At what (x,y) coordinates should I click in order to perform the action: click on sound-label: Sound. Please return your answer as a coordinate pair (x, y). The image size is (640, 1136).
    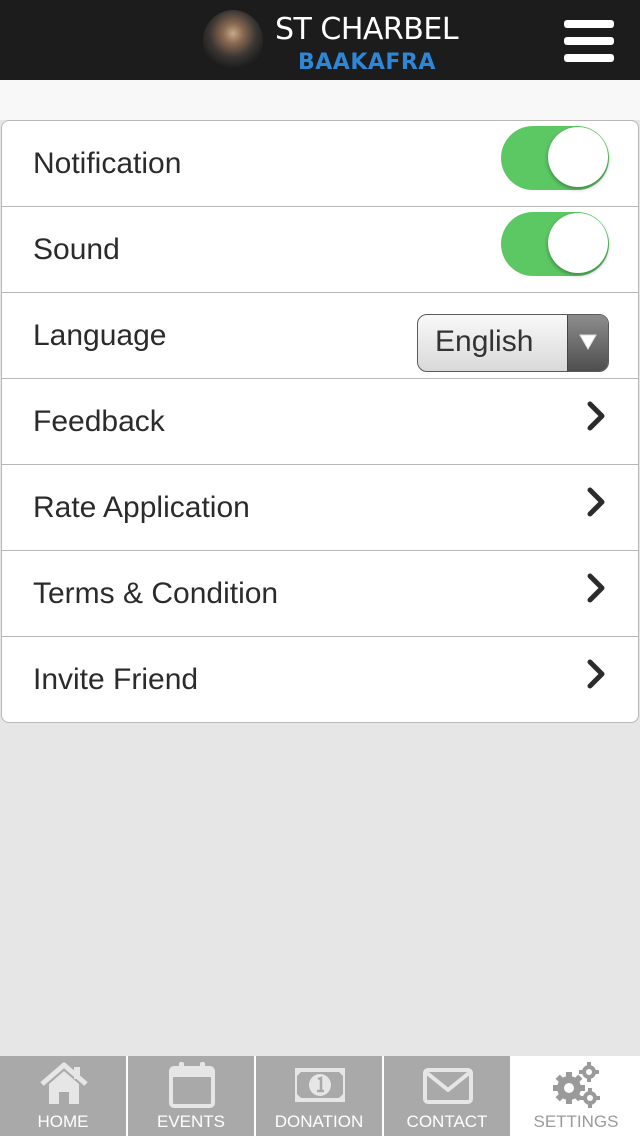
    Looking at the image, I should click on (76, 249).